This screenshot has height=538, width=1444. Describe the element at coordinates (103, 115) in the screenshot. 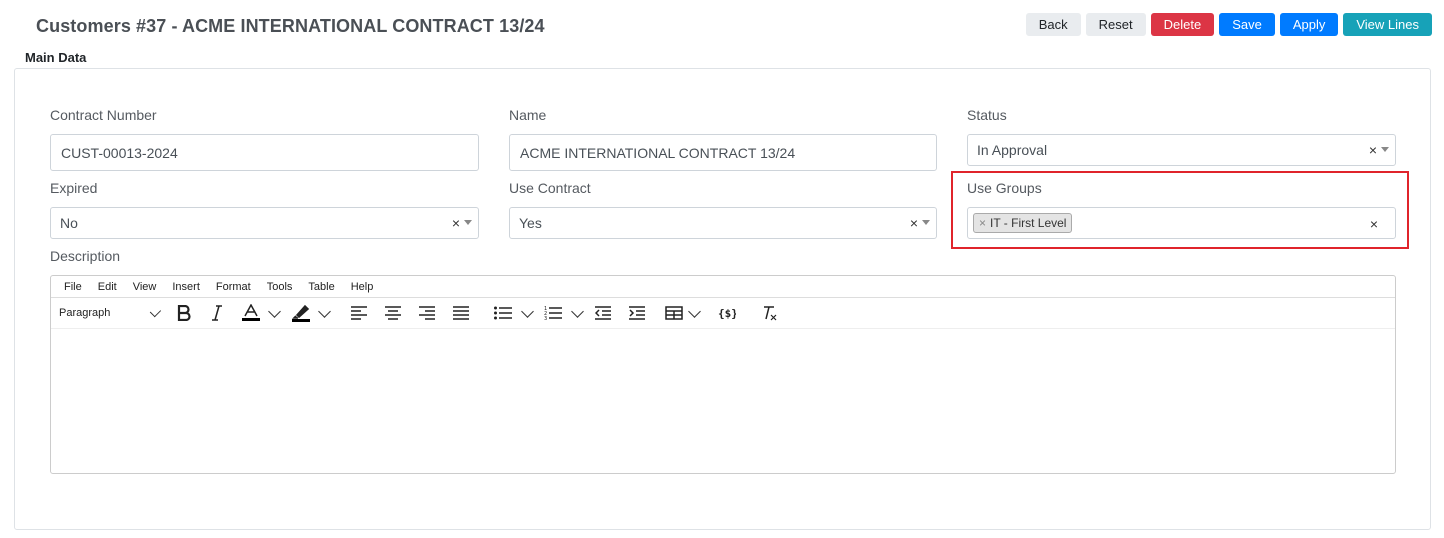

I see `contract-number-label: Contract Number` at that location.